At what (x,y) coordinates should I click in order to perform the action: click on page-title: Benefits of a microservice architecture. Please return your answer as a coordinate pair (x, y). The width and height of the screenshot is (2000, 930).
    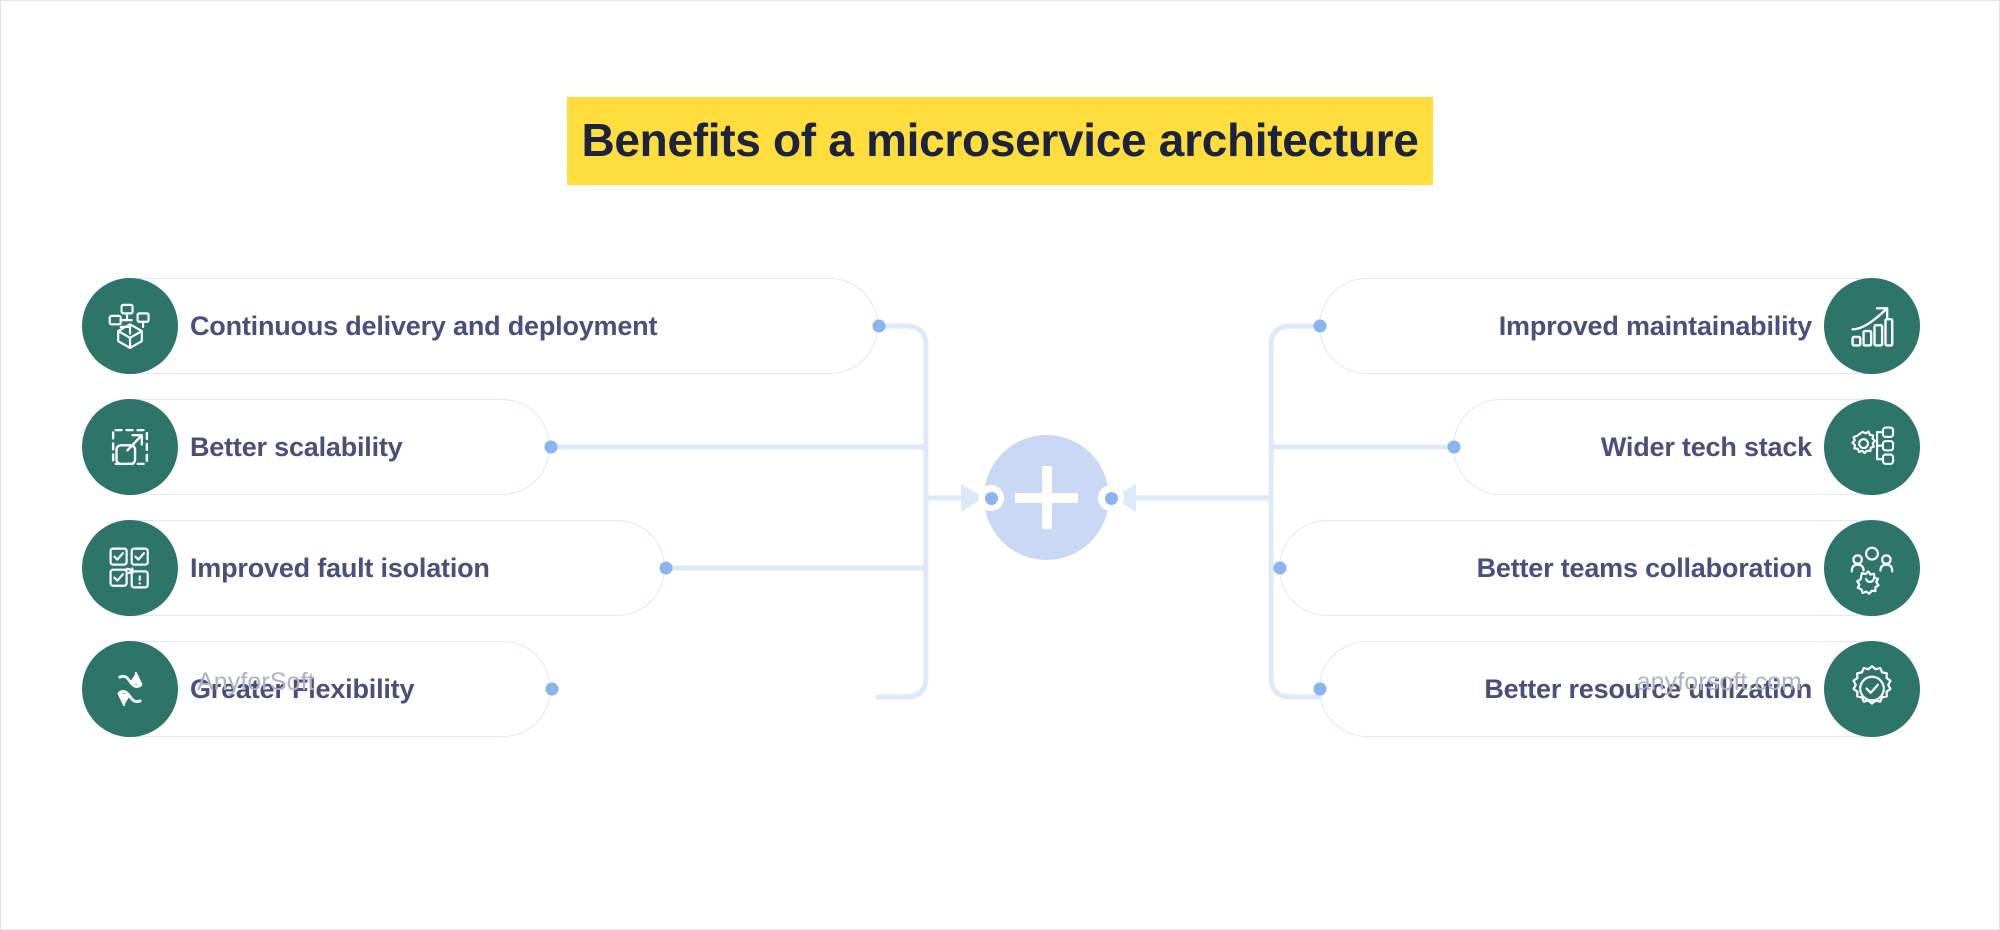
    Looking at the image, I should click on (1000, 141).